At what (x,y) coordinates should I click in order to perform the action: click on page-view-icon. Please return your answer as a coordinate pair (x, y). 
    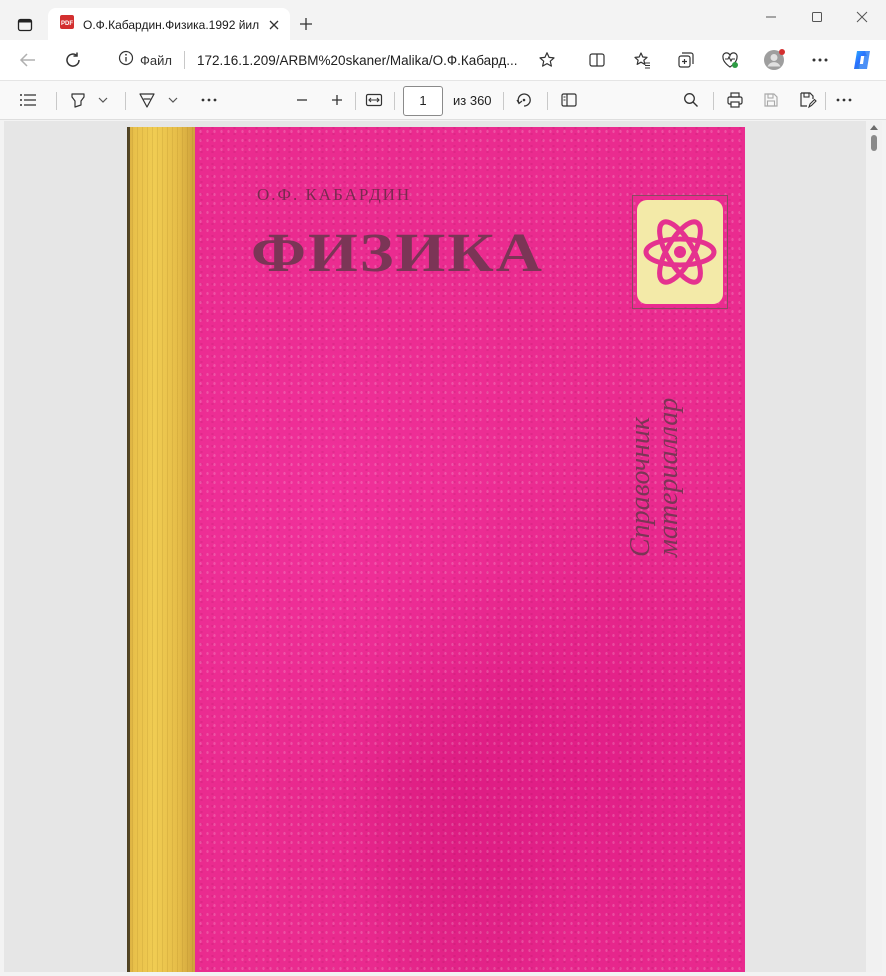
    Looking at the image, I should click on (569, 100).